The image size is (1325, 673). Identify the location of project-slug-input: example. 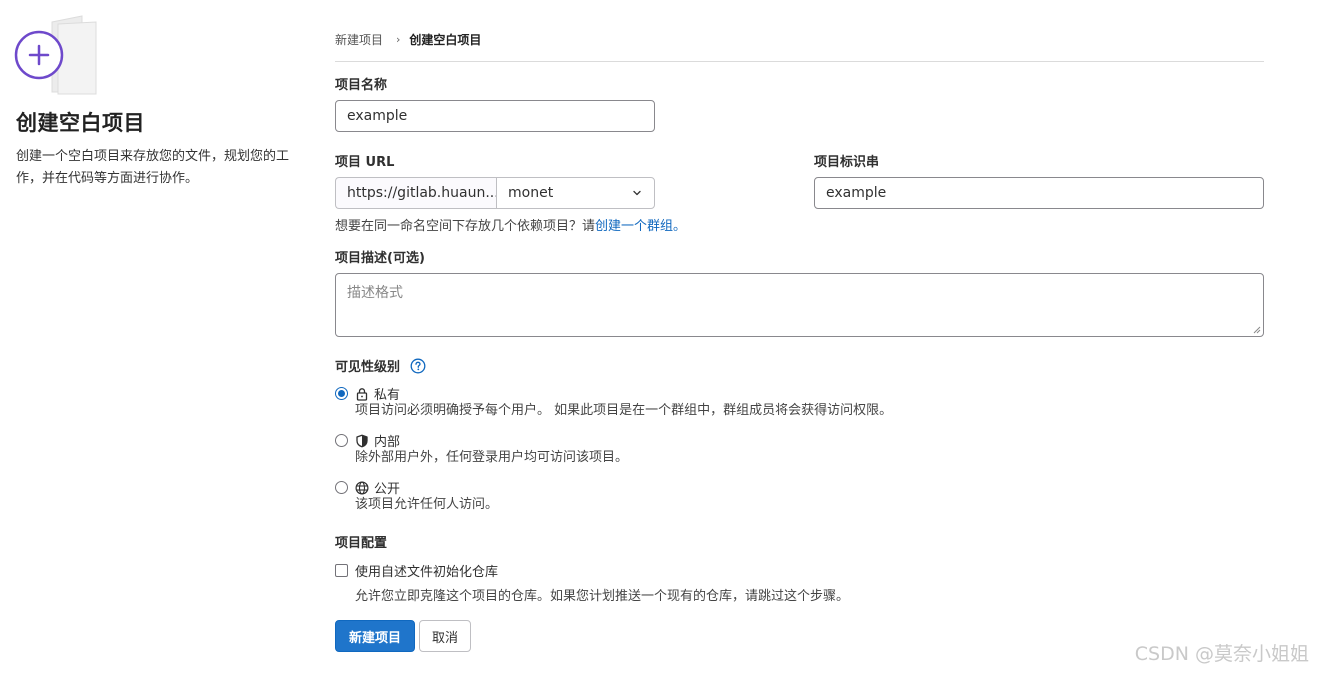
(1039, 193).